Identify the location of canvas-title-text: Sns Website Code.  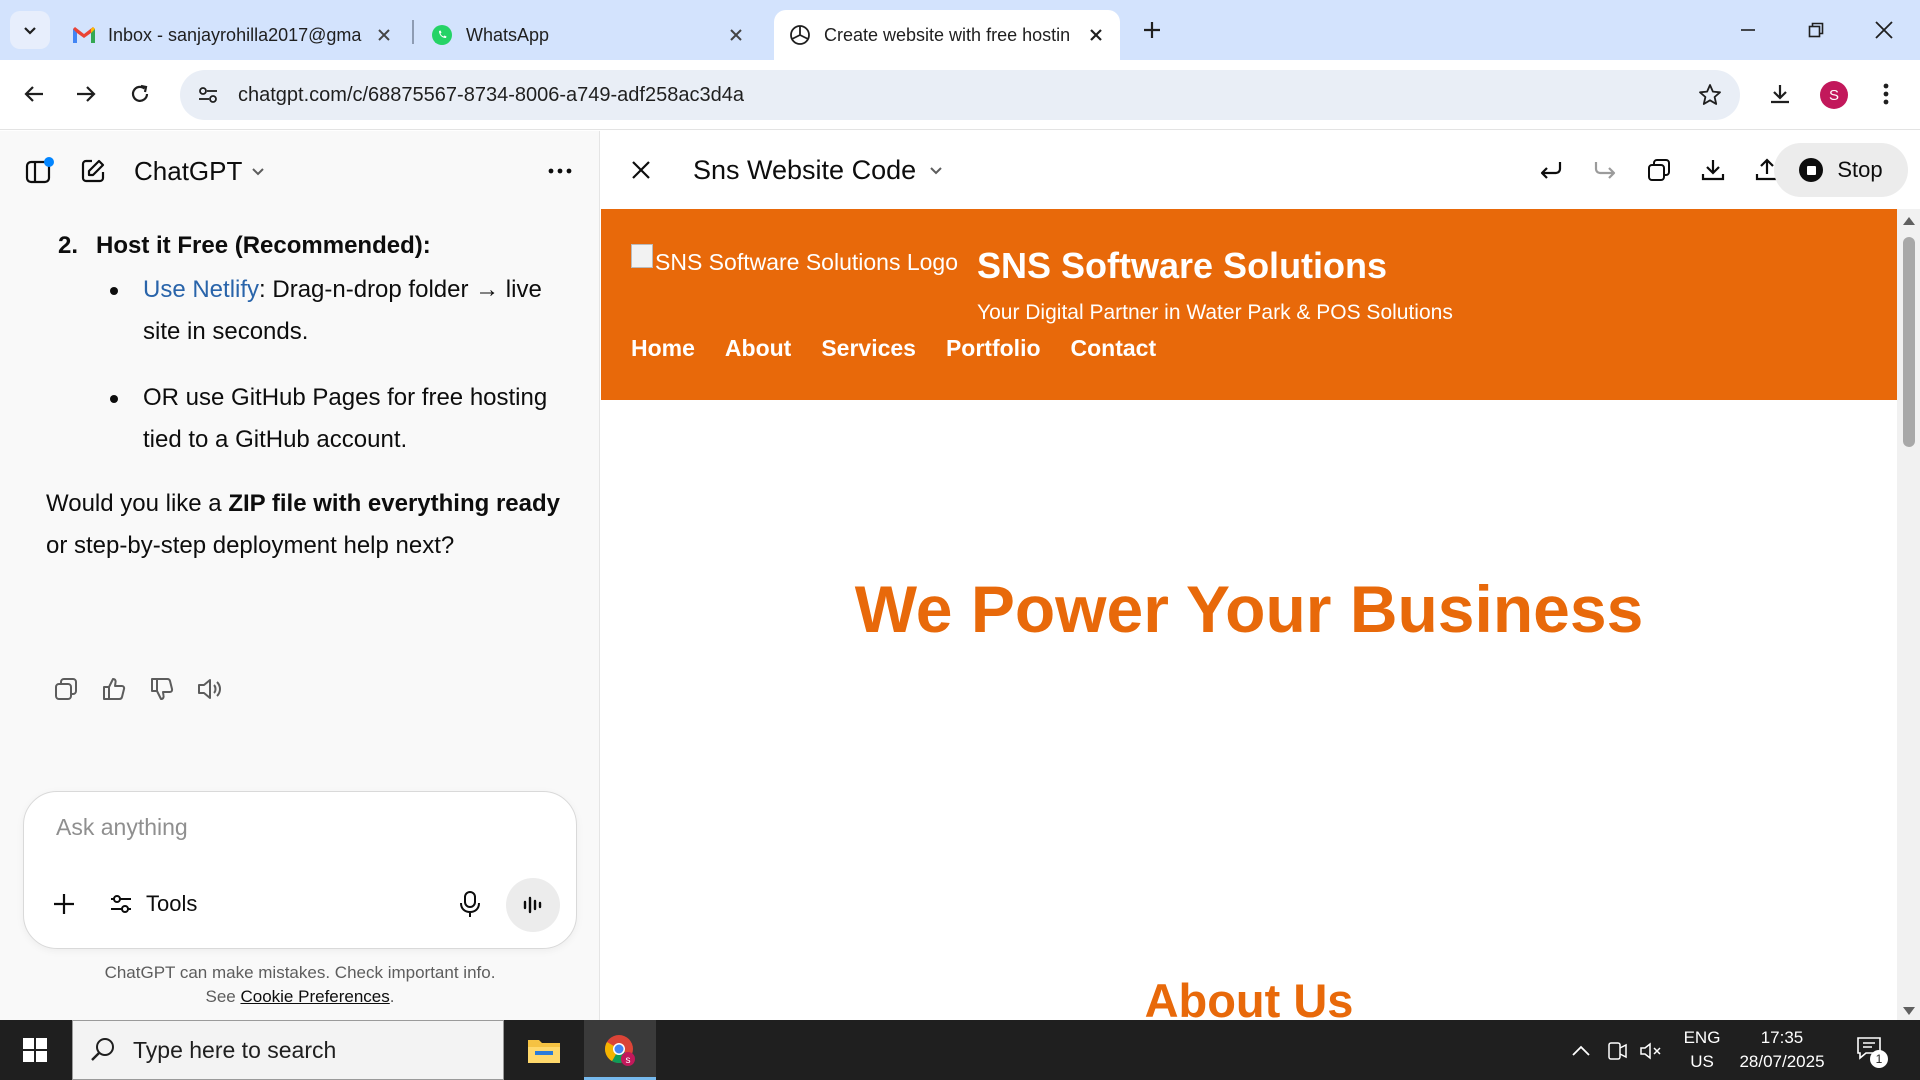
(805, 169).